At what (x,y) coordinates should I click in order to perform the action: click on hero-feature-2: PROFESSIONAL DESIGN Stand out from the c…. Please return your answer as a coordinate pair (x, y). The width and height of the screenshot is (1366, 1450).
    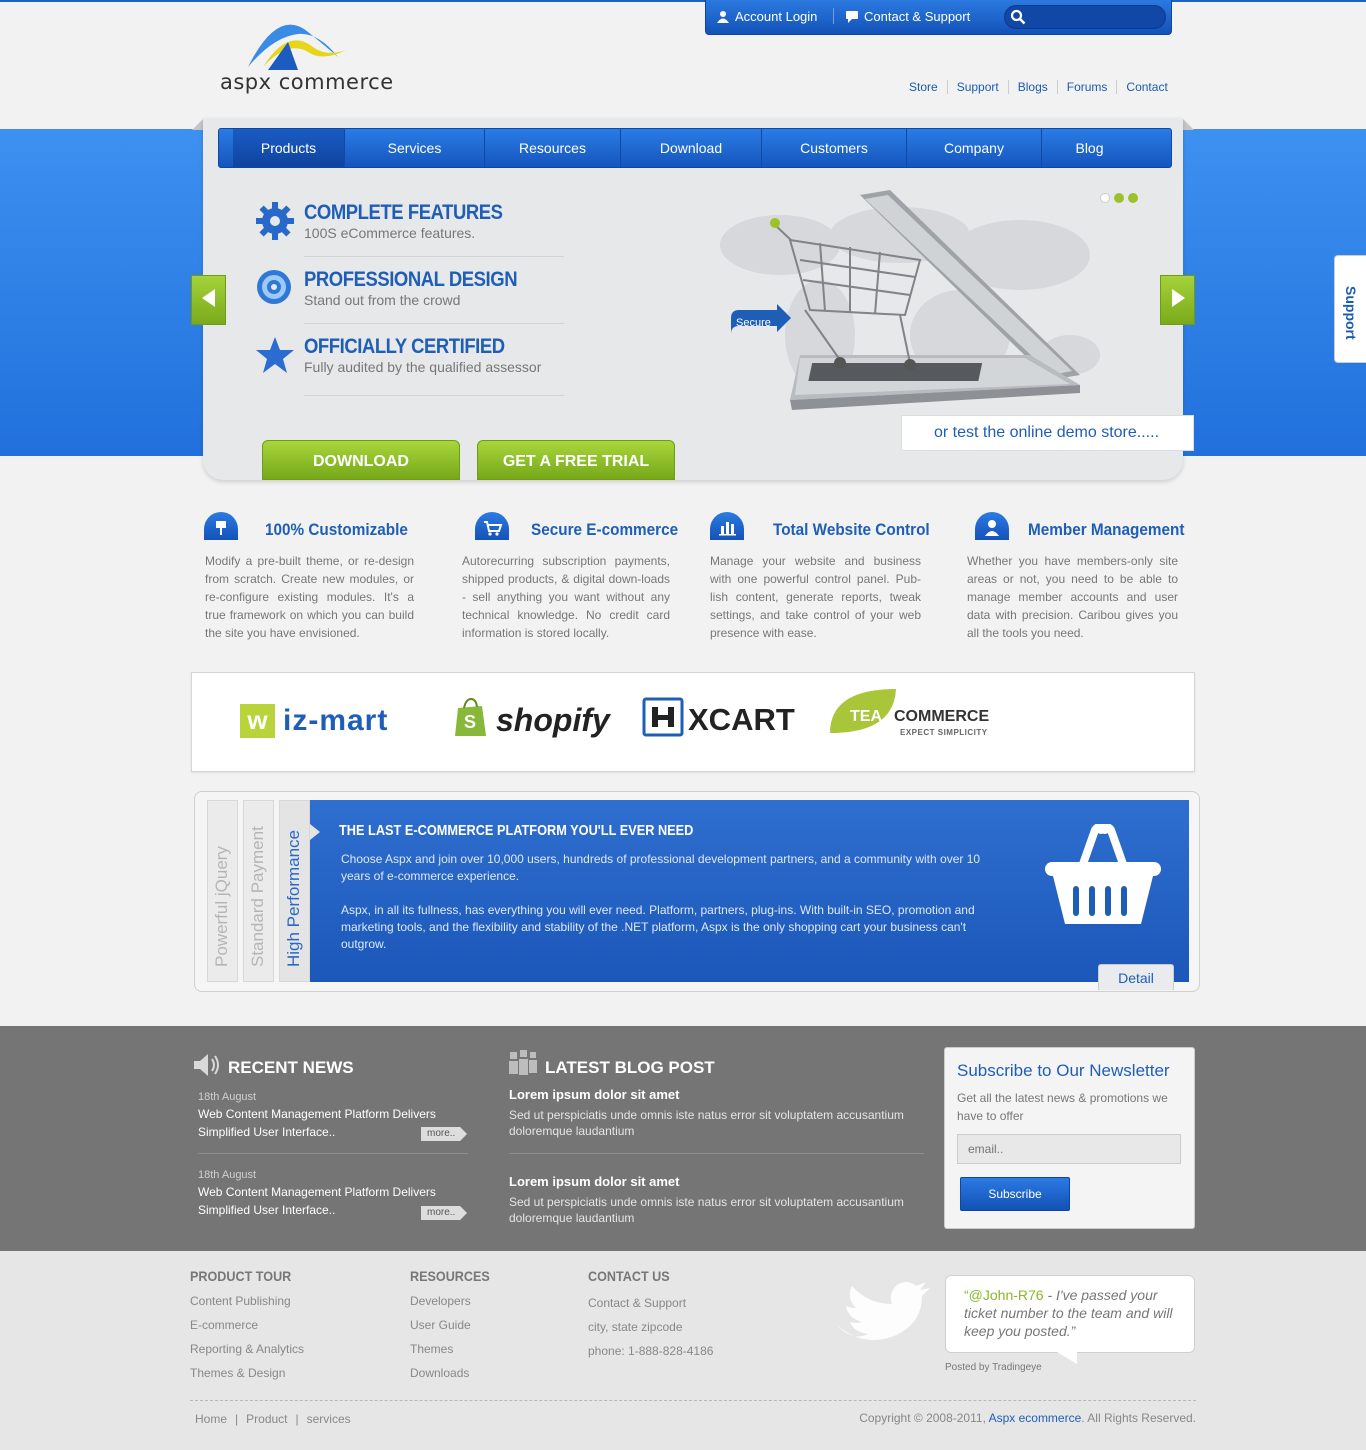
    Looking at the image, I should click on (425, 288).